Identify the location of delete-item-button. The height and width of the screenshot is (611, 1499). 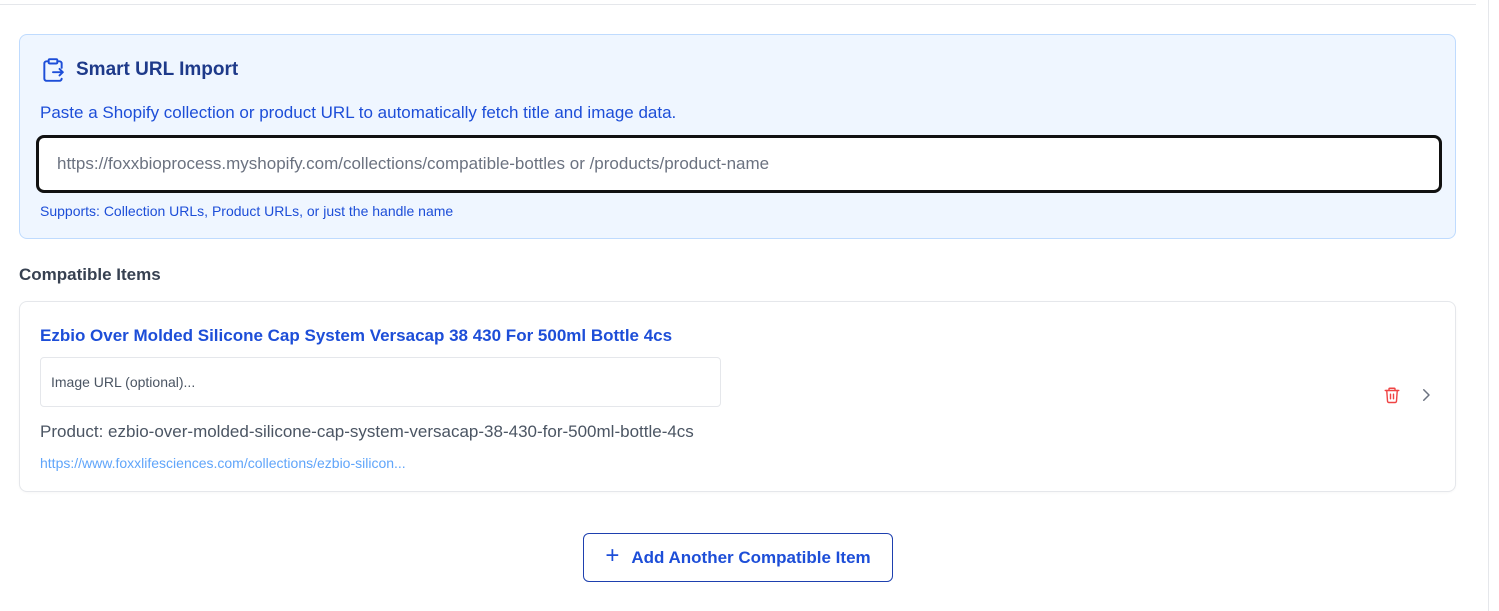
(1392, 397).